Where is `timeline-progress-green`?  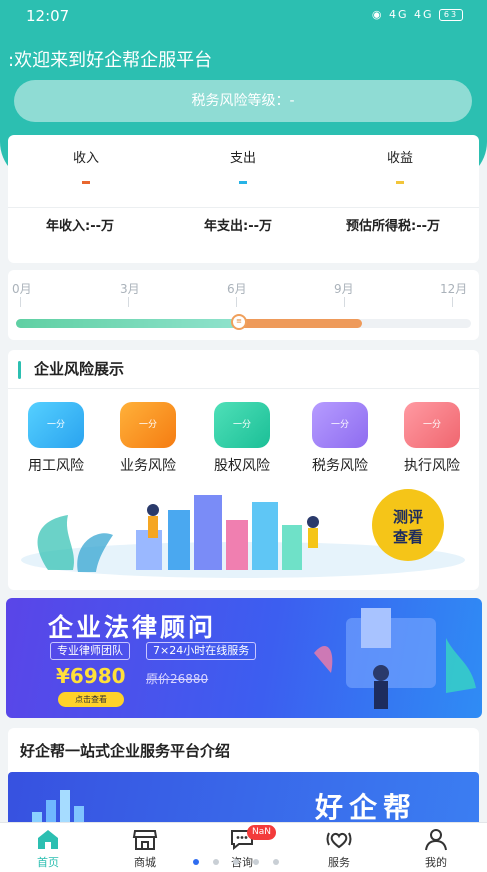 timeline-progress-green is located at coordinates (127, 323).